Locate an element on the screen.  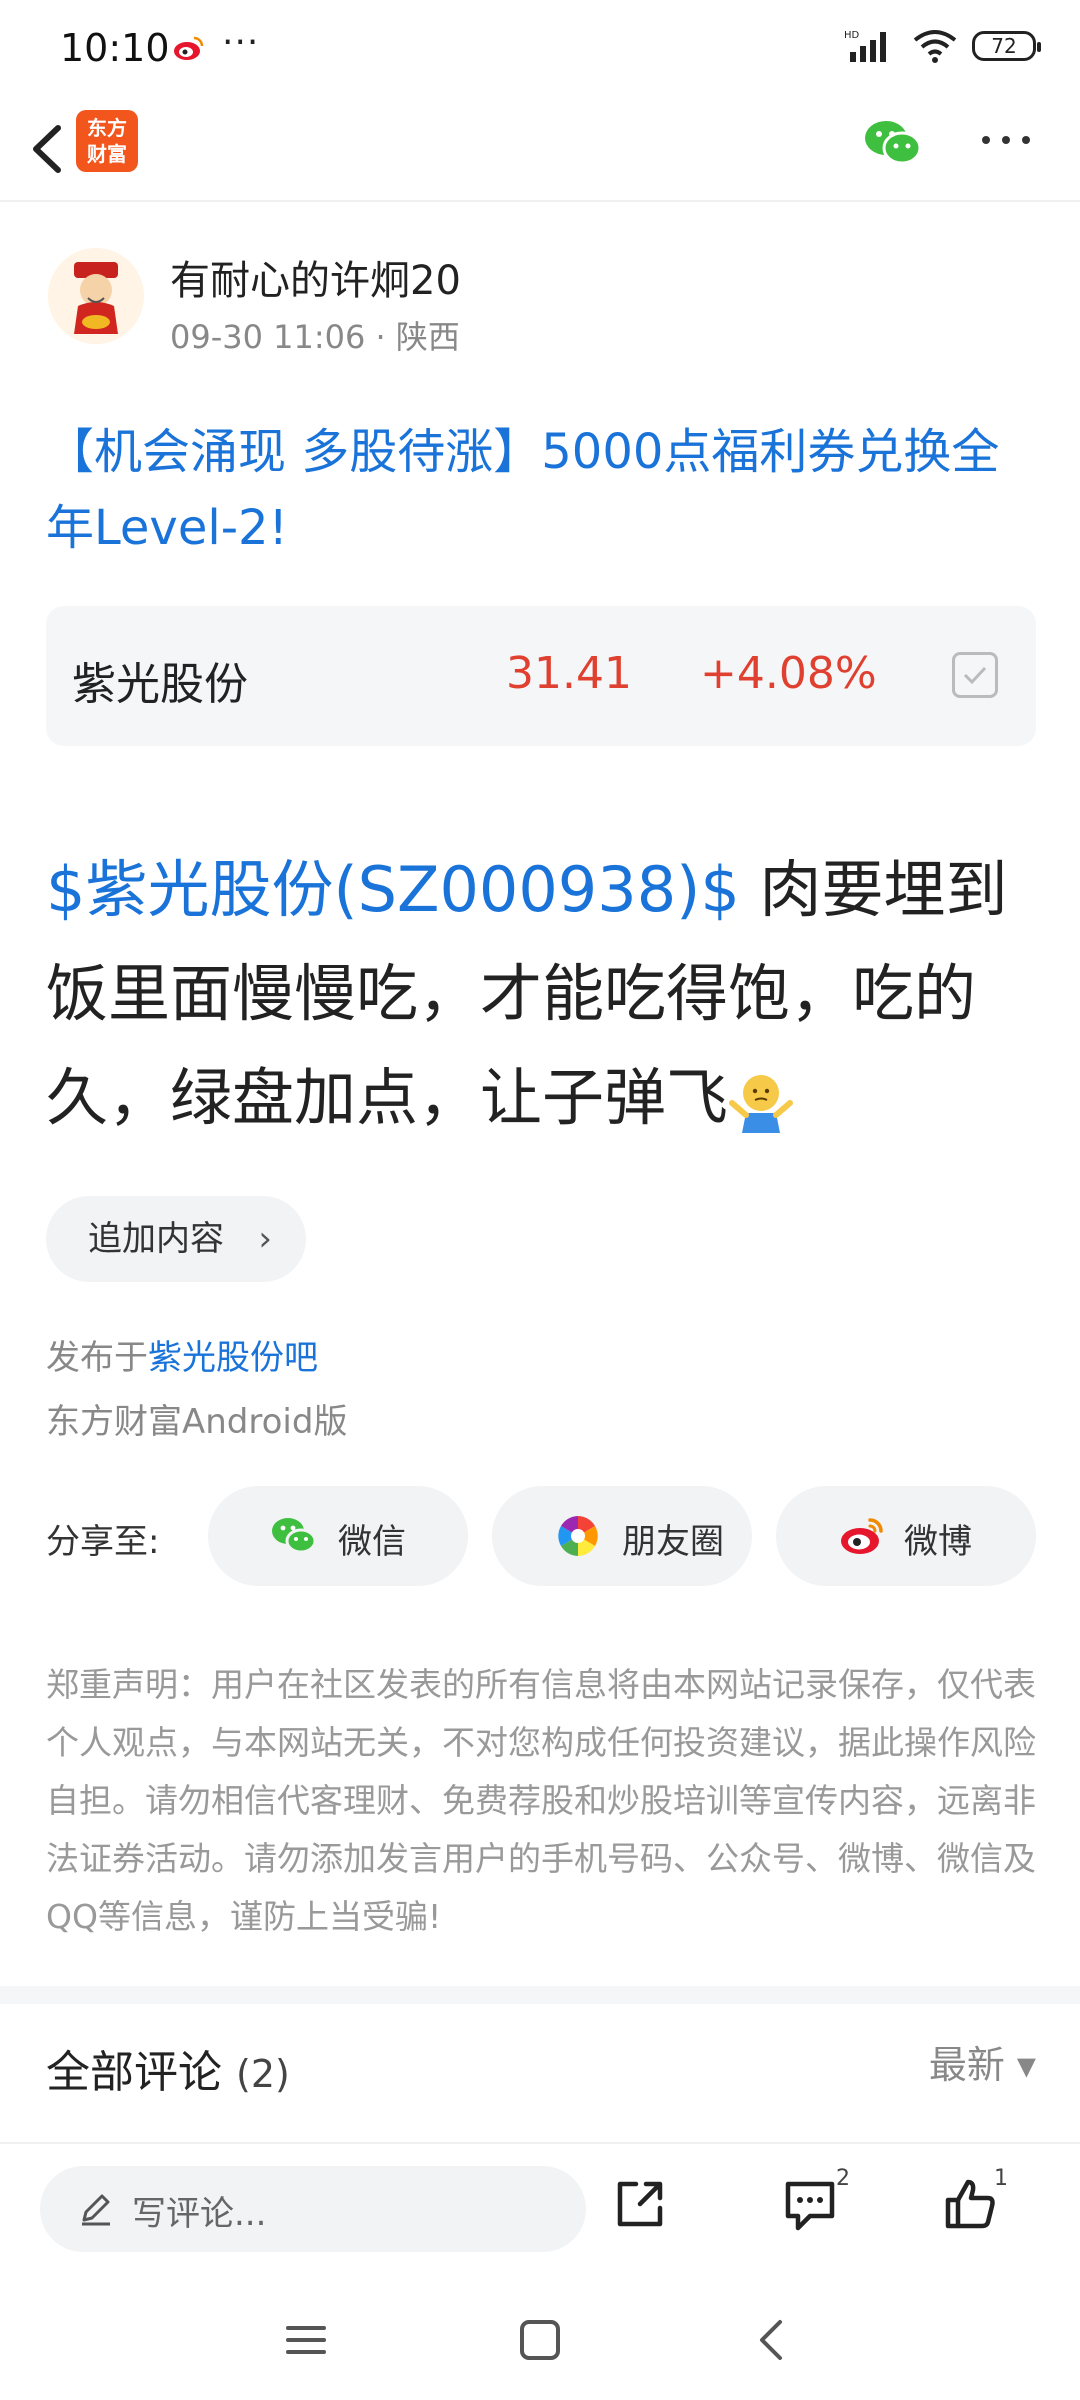
stock-price: 31.41 is located at coordinates (569, 673).